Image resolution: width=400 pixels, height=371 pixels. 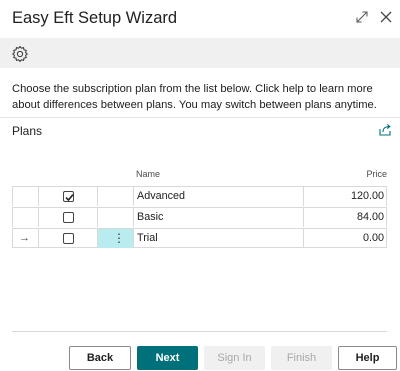 What do you see at coordinates (200, 131) in the screenshot?
I see `plans-section-header` at bounding box center [200, 131].